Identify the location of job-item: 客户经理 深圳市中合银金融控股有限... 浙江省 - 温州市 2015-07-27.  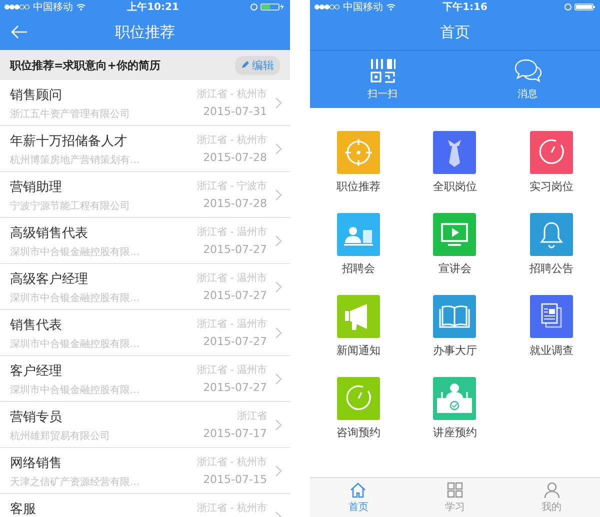
(145, 379).